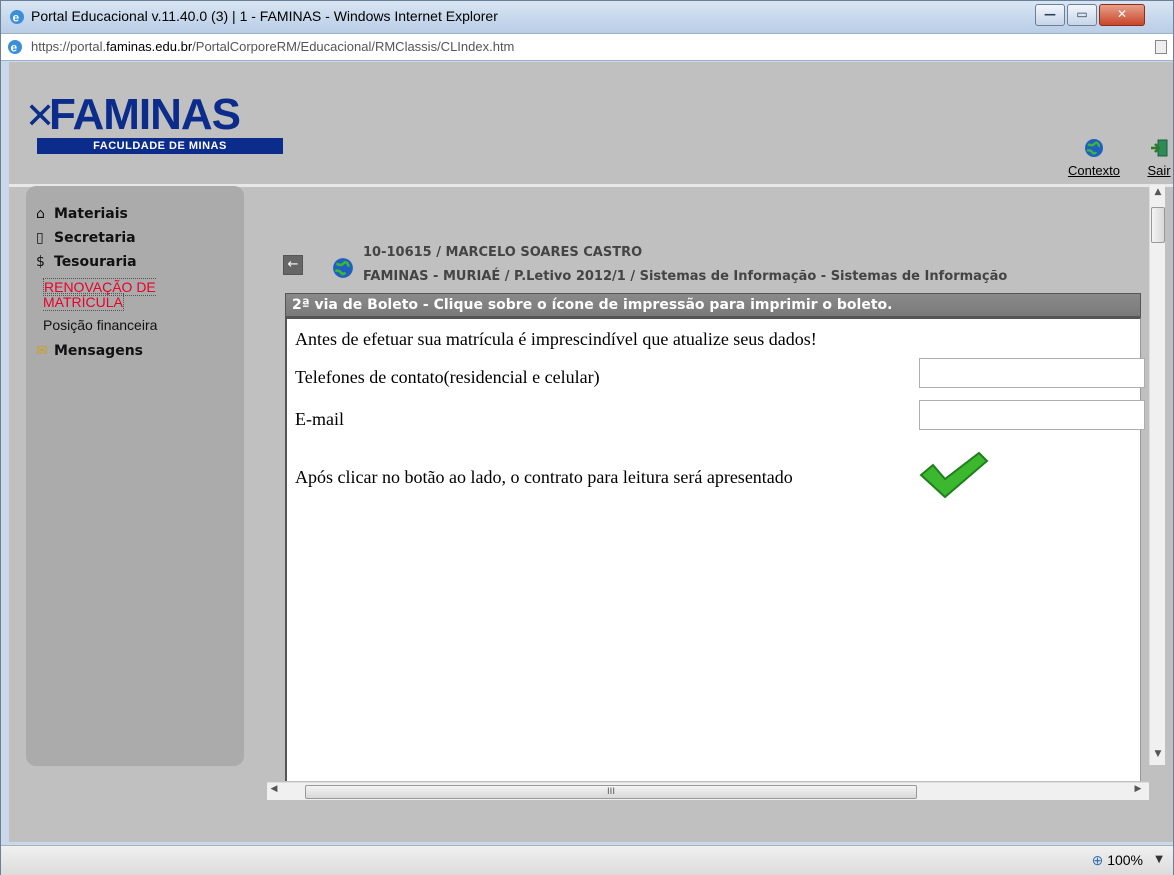 This screenshot has height=875, width=1174. What do you see at coordinates (100, 325) in the screenshot?
I see `sidebar-subitem-posicao: Posição financeira` at bounding box center [100, 325].